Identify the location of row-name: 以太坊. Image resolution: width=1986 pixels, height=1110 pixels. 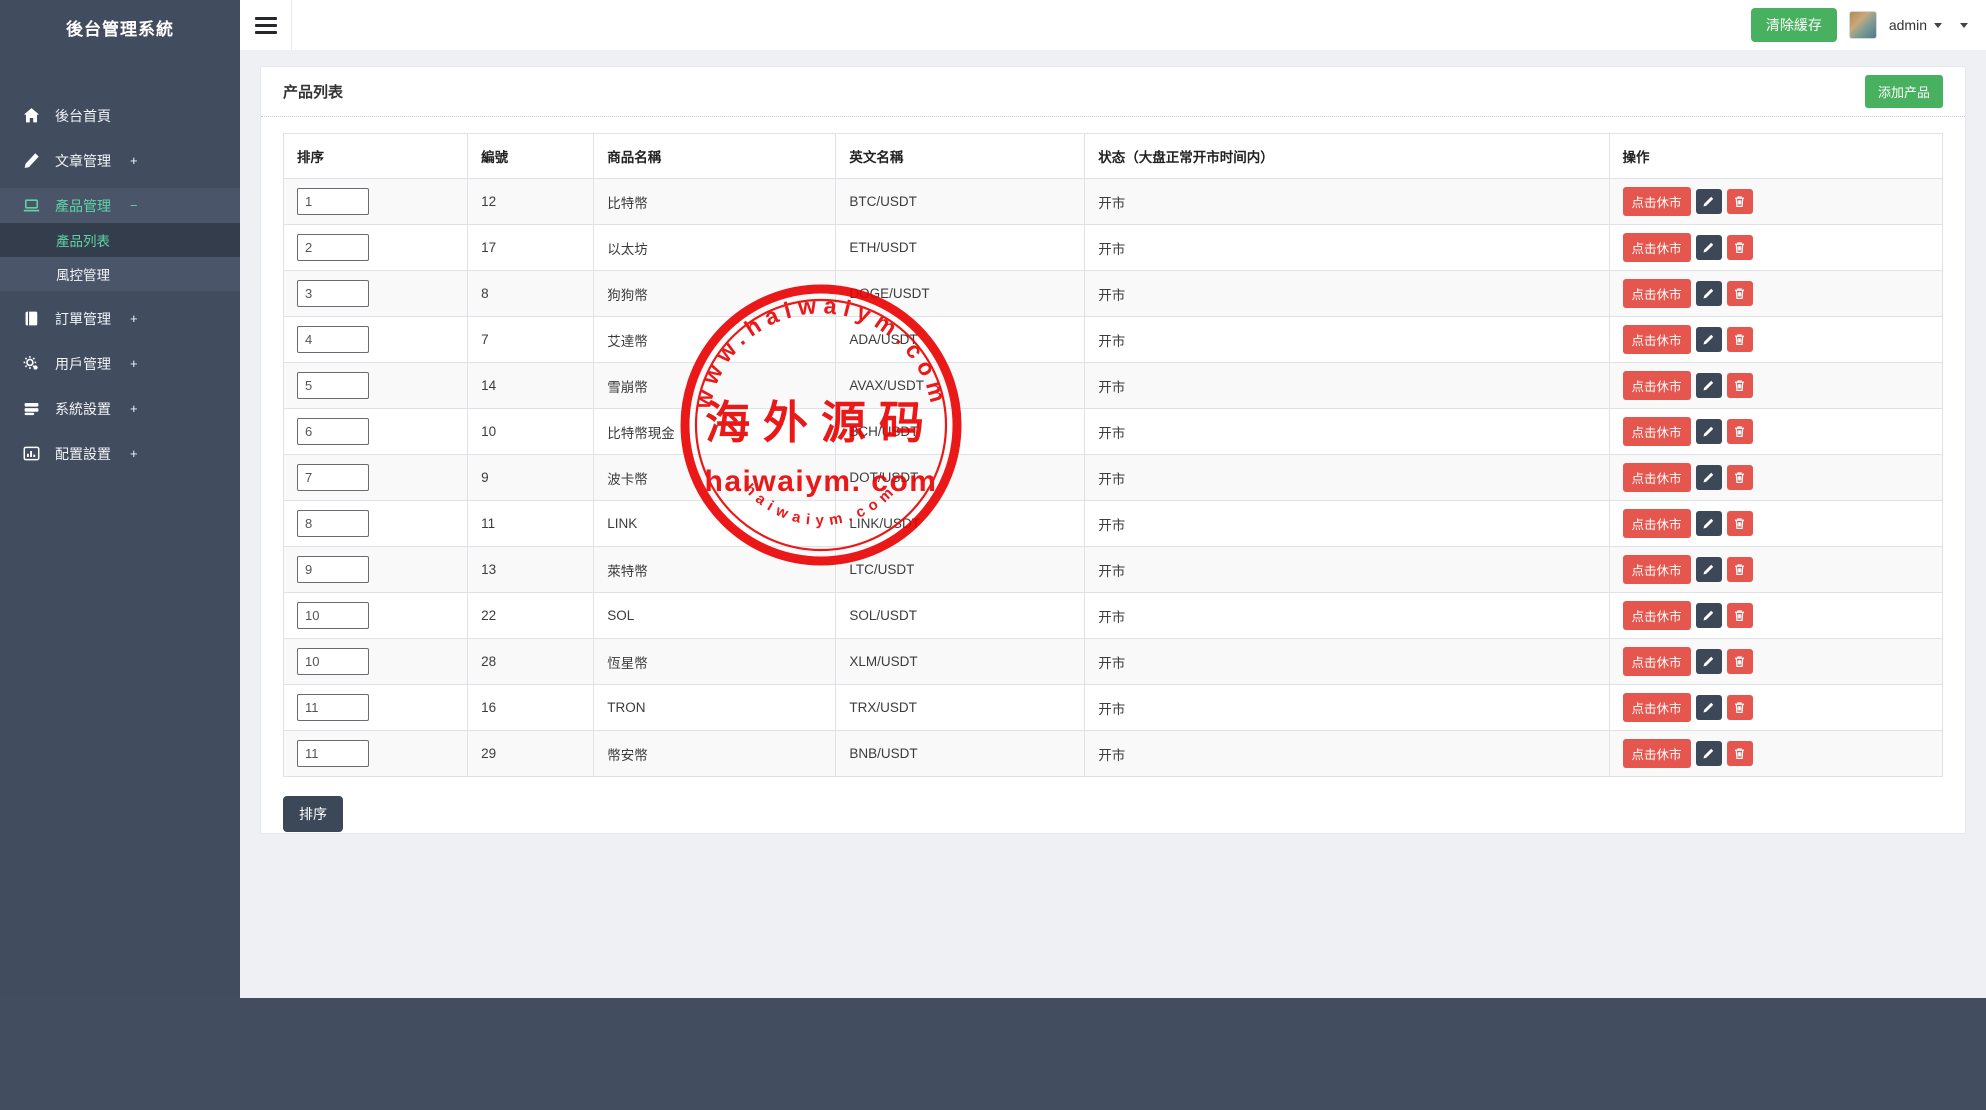
(715, 247).